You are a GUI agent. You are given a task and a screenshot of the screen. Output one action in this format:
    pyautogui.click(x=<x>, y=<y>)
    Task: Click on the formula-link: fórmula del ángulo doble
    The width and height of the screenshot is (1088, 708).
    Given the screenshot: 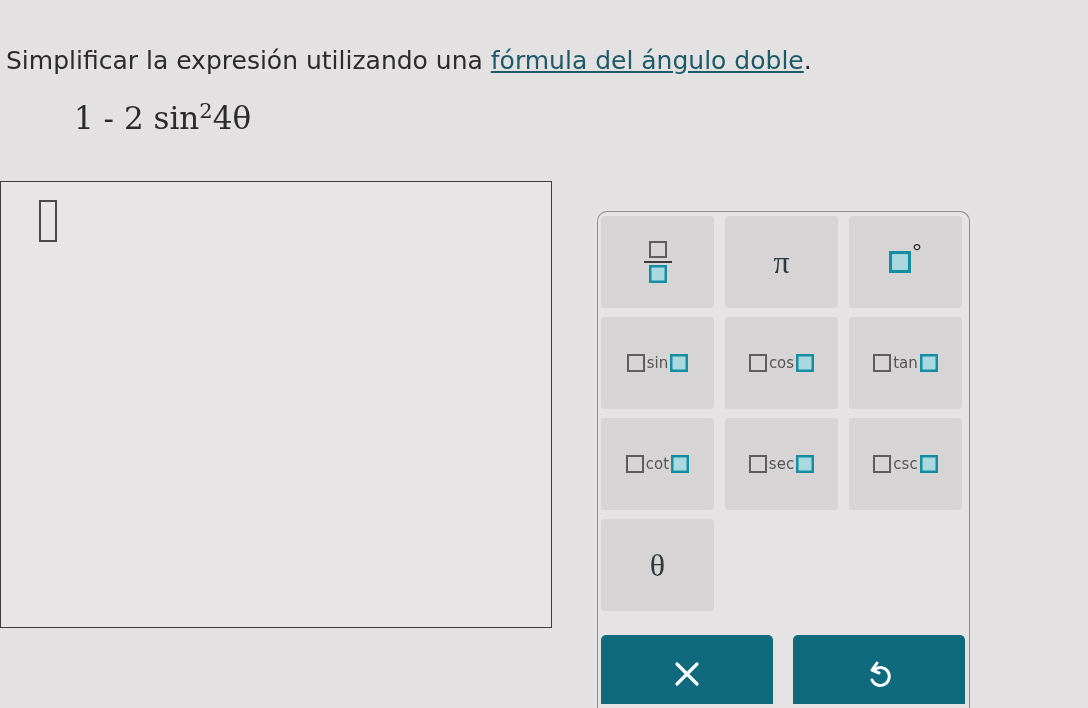 What is the action you would take?
    pyautogui.click(x=647, y=60)
    